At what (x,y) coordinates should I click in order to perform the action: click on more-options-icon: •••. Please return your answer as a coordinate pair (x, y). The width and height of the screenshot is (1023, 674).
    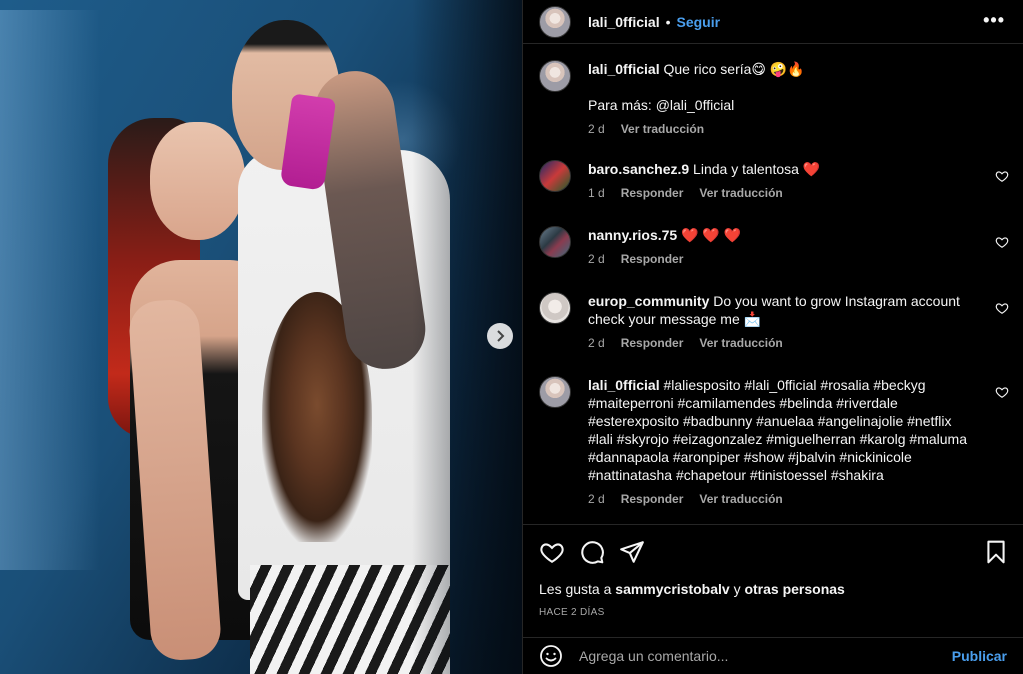
    Looking at the image, I should click on (994, 20).